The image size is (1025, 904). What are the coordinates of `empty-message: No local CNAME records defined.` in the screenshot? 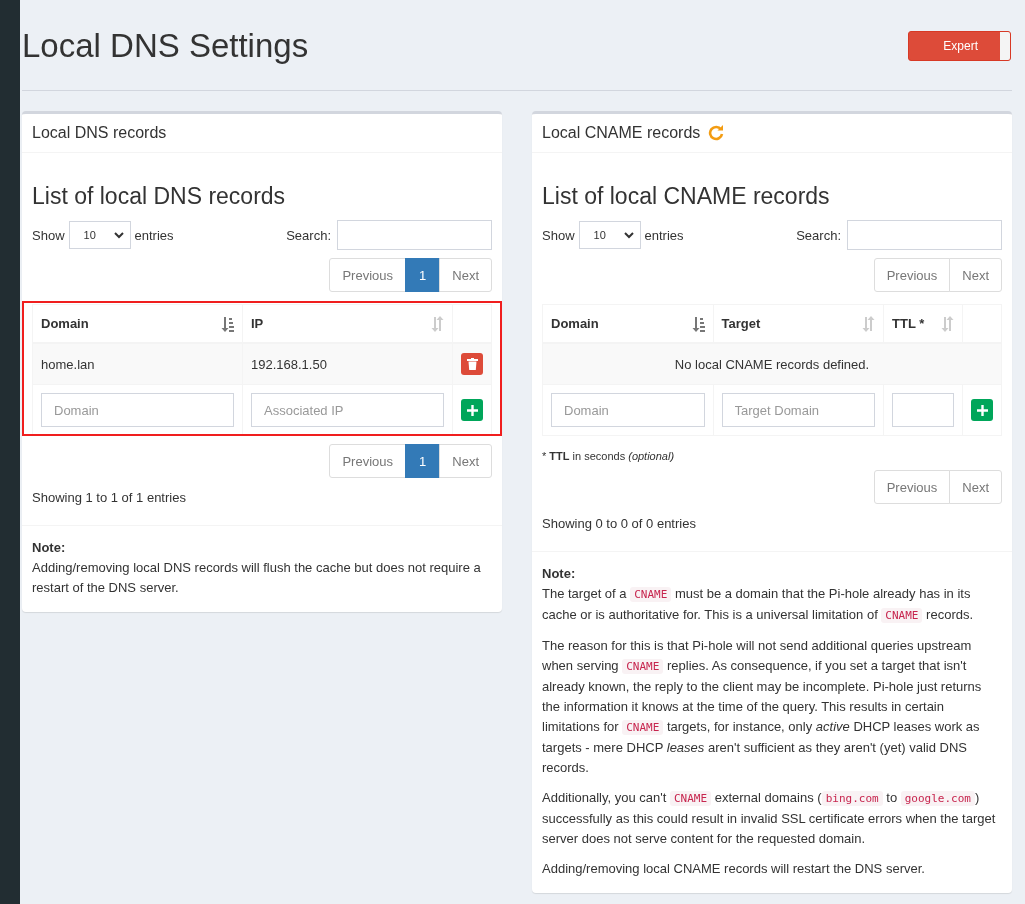 It's located at (772, 364).